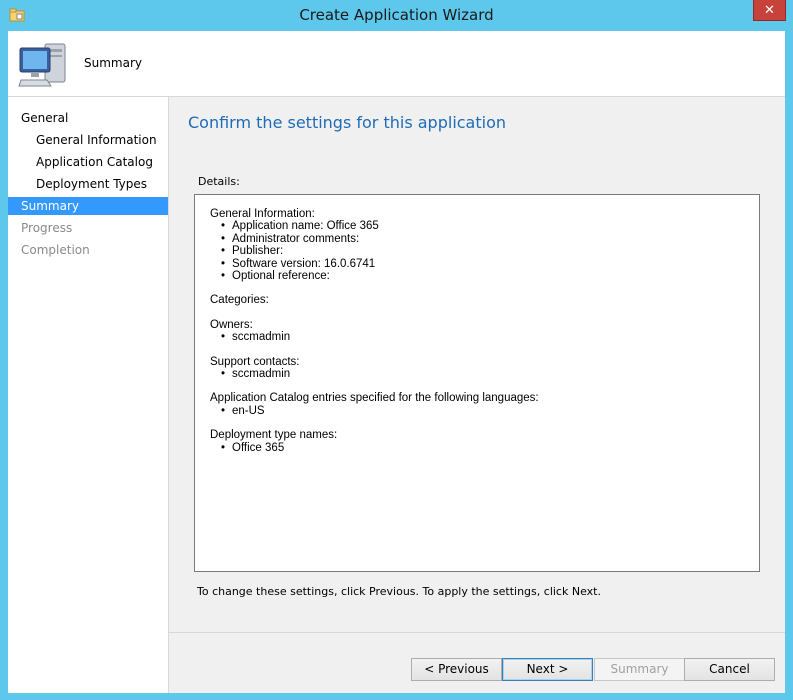 This screenshot has height=700, width=793. What do you see at coordinates (219, 181) in the screenshot?
I see `details-label: Details:` at bounding box center [219, 181].